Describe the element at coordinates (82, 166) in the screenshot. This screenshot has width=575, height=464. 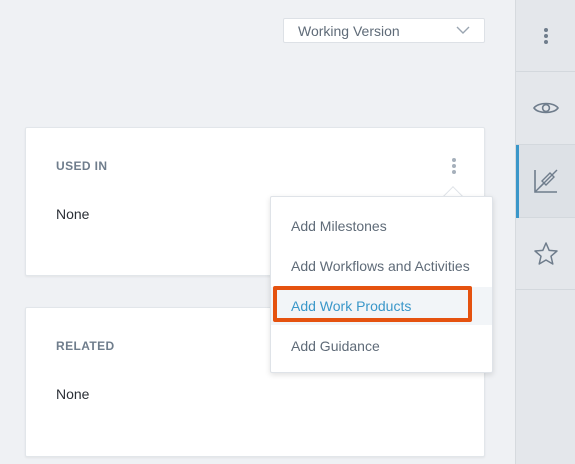
I see `used-in-title: USED IN` at that location.